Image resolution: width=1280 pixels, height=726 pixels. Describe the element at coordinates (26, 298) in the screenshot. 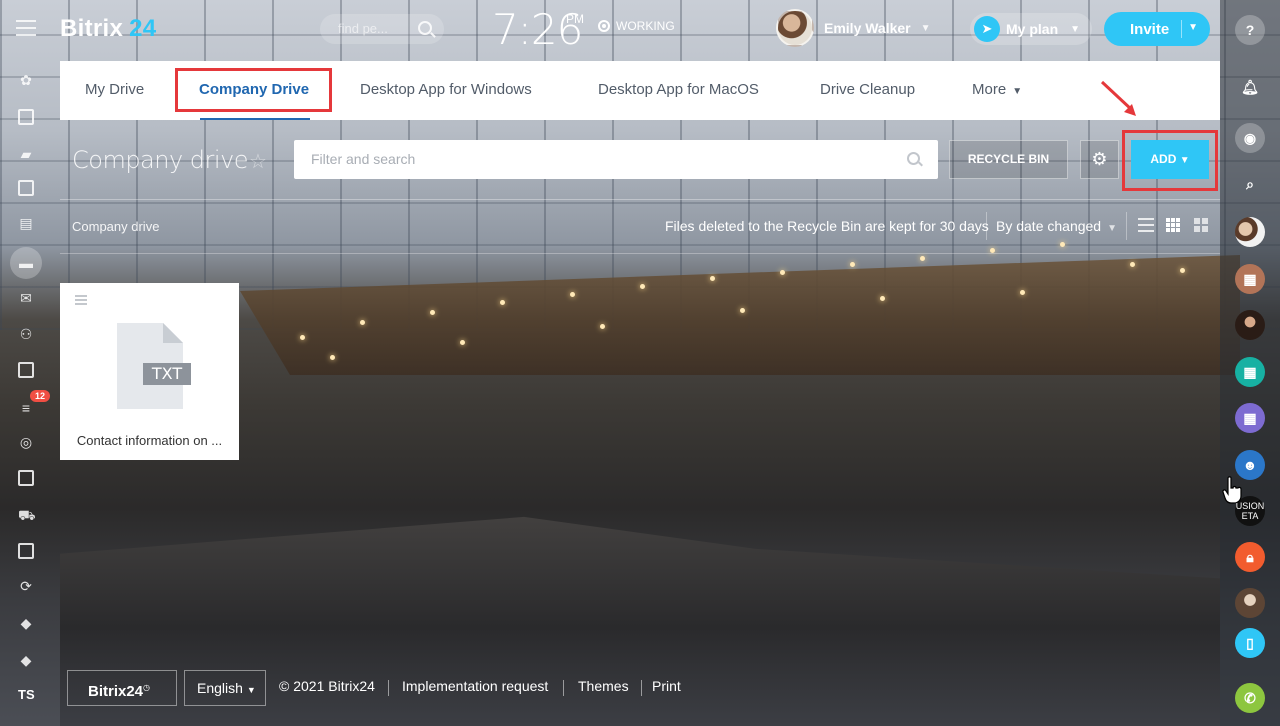

I see `mail-icon: ✉` at that location.